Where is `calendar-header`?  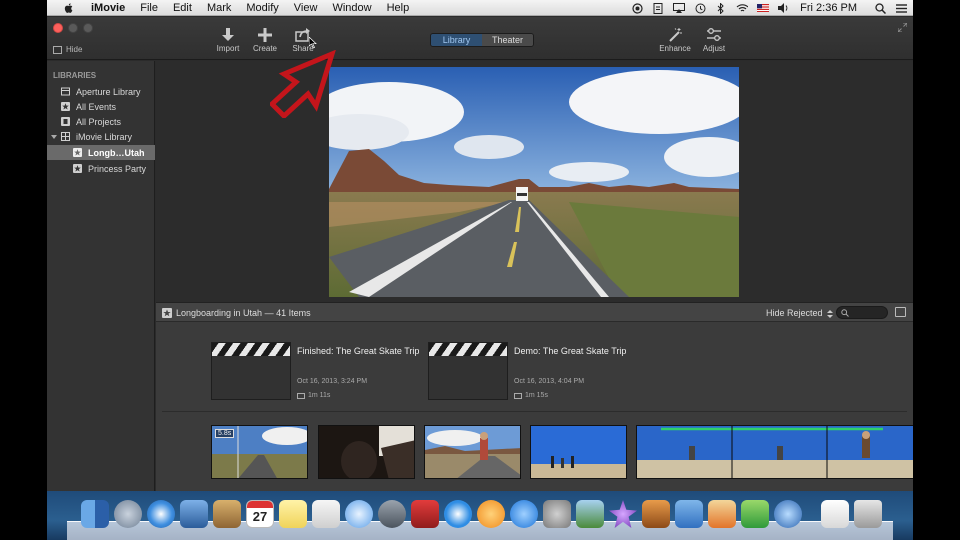 calendar-header is located at coordinates (260, 504).